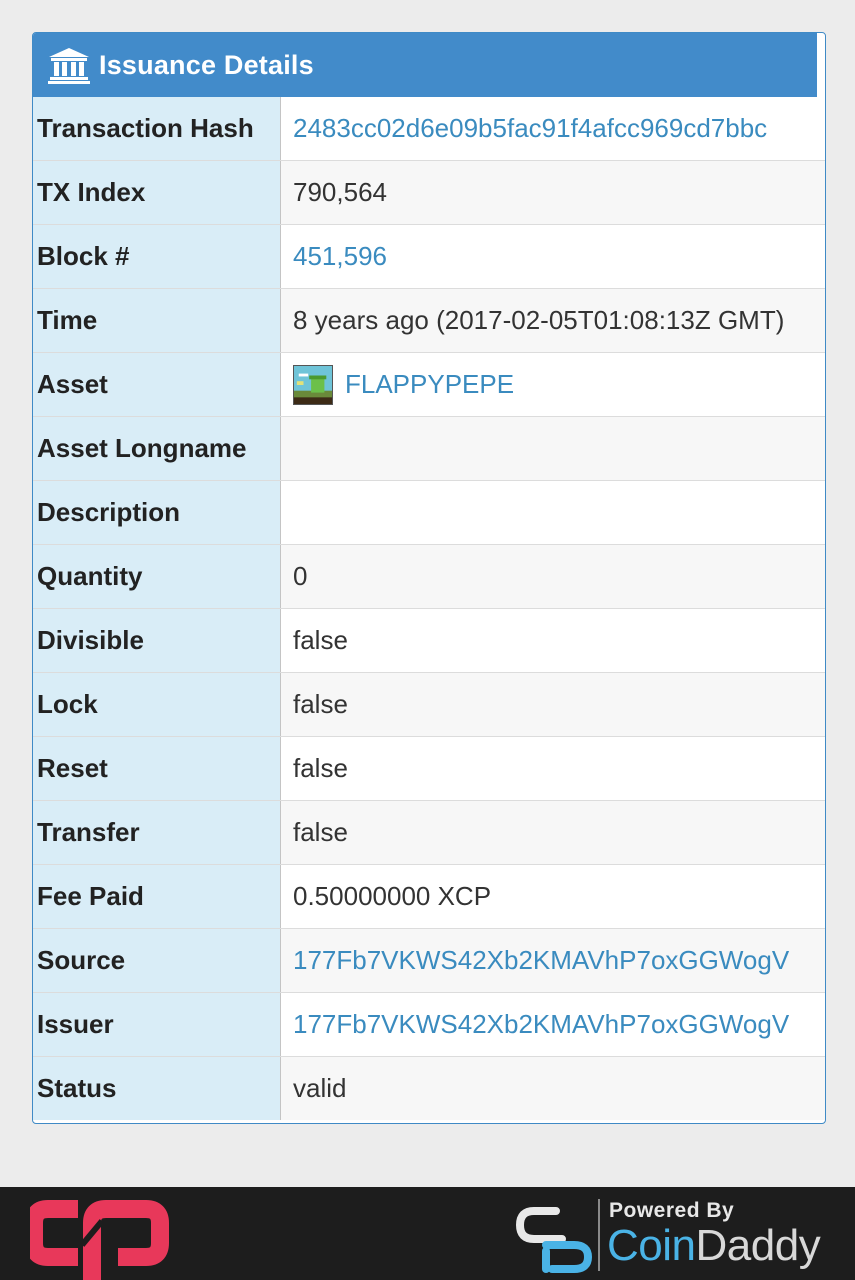 This screenshot has height=1280, width=855. What do you see at coordinates (555, 1240) in the screenshot?
I see `coindaddy-logo-icon` at bounding box center [555, 1240].